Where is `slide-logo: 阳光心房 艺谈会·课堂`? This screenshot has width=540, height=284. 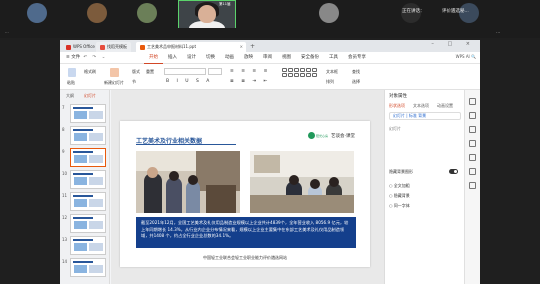
slide-logo: 阳光心房 艺谈会·课堂 is located at coordinates (331, 135).